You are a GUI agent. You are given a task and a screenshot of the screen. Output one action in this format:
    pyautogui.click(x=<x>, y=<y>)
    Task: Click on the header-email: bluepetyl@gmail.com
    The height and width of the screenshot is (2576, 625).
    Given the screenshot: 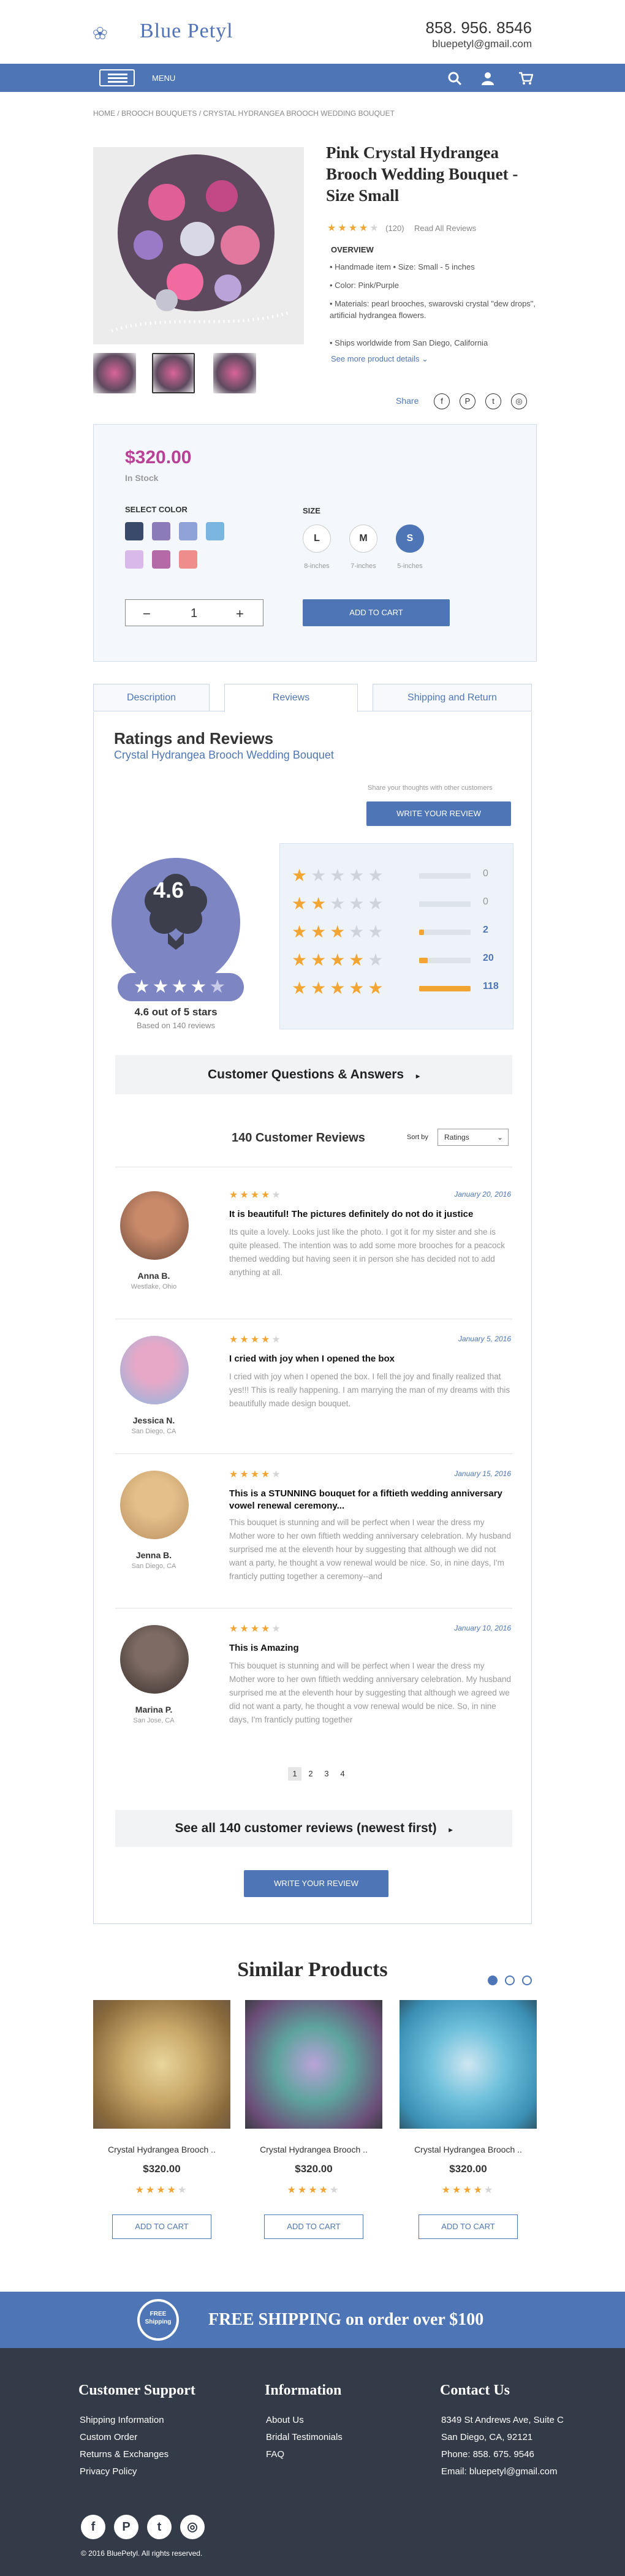 What is the action you would take?
    pyautogui.click(x=482, y=44)
    